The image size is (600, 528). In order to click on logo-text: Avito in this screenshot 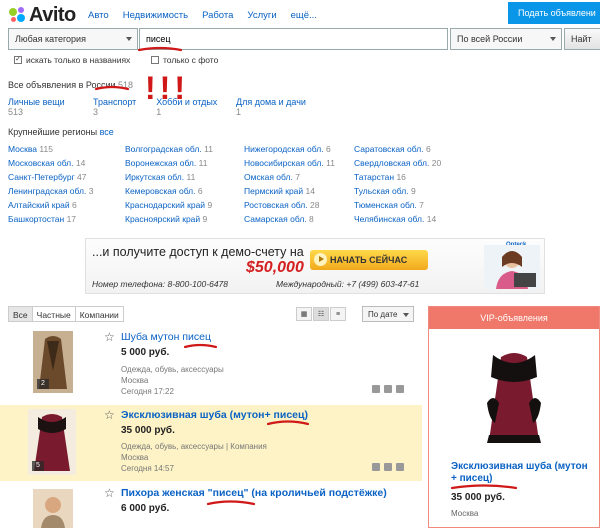, I will do `click(52, 14)`.